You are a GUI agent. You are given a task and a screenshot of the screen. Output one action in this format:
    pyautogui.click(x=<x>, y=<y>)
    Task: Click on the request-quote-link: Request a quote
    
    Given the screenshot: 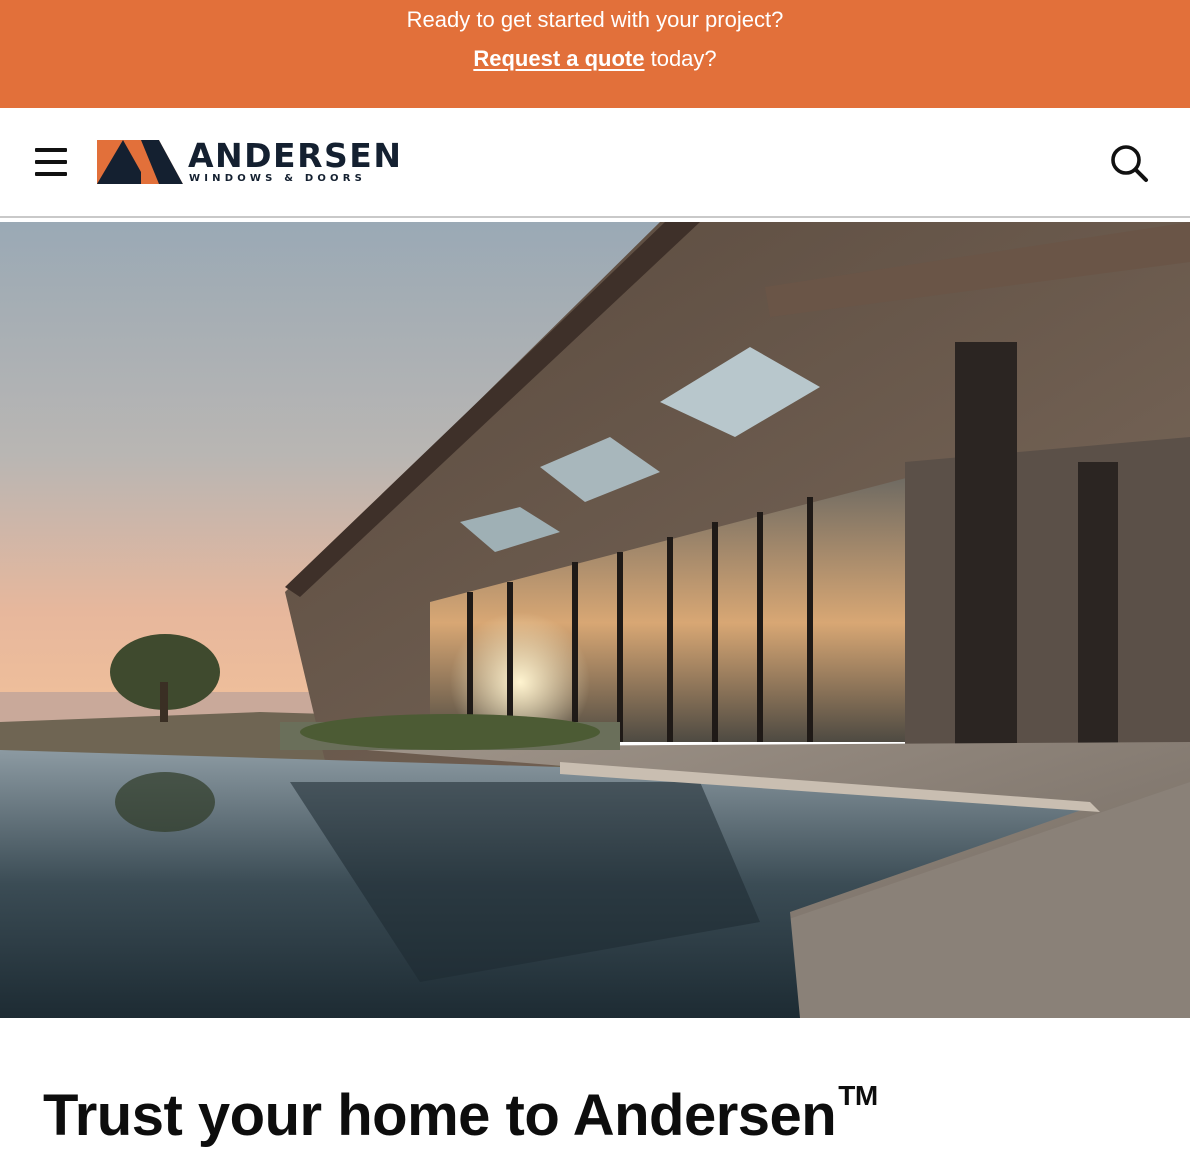 What is the action you would take?
    pyautogui.click(x=558, y=58)
    